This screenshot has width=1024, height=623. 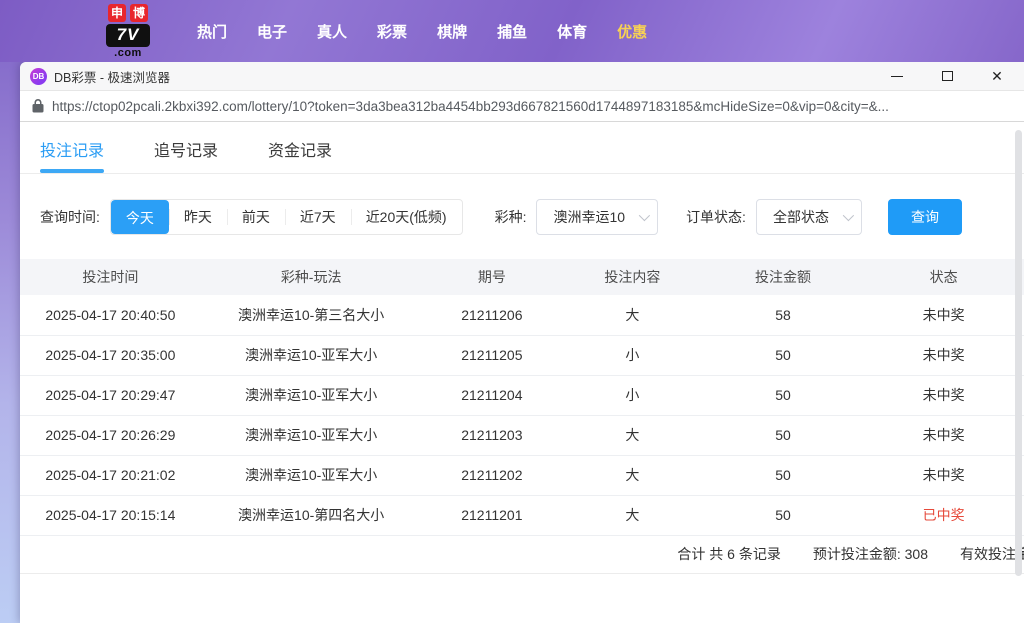 I want to click on lottery-select: 澳洲幸运10, so click(x=597, y=217).